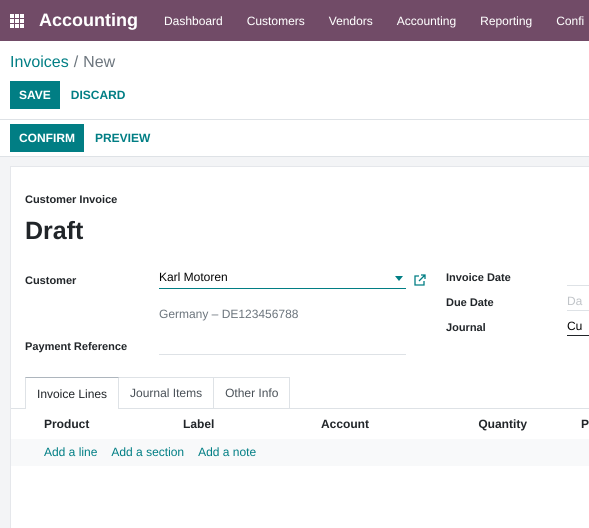 The width and height of the screenshot is (589, 528). I want to click on column-header: Quantity, so click(502, 424).